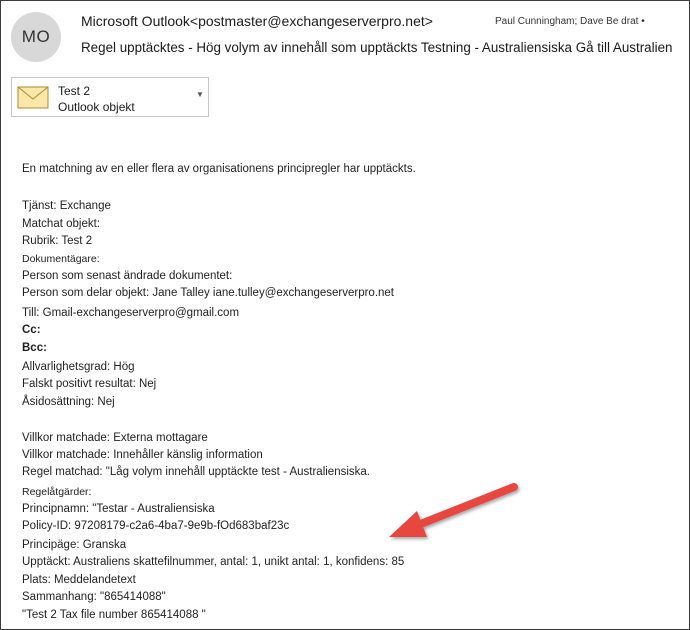  I want to click on envelope-icon, so click(33, 97).